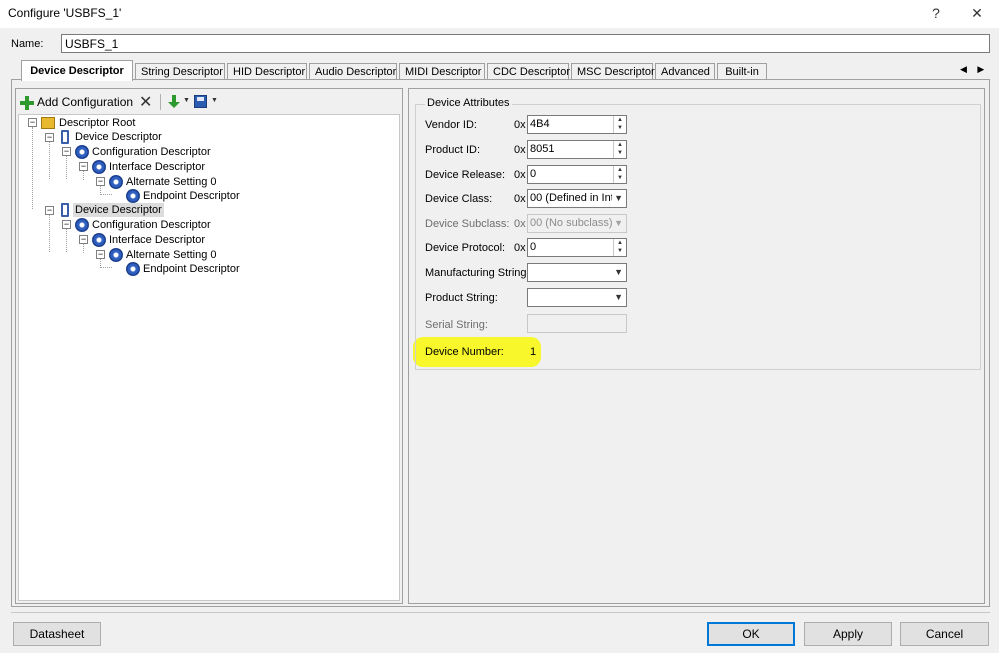 Image resolution: width=999 pixels, height=653 pixels. I want to click on tree-node-label: Device Descriptor, so click(118, 137).